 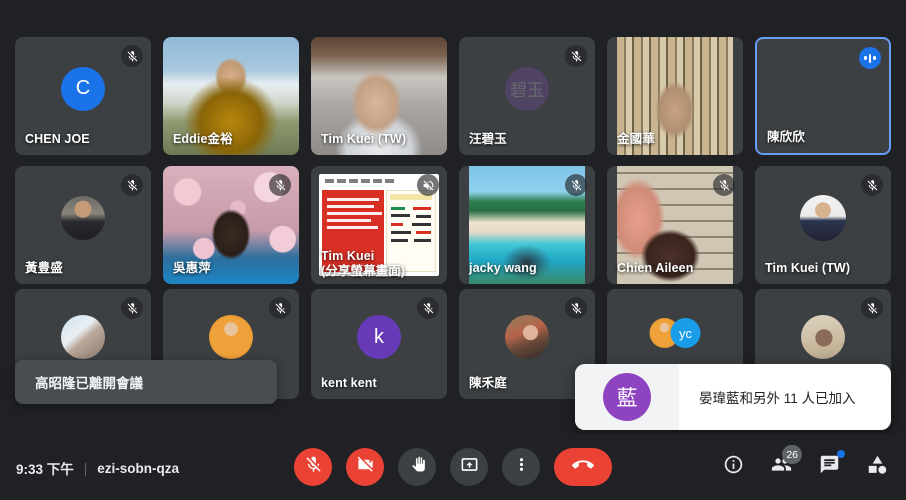 What do you see at coordinates (870, 58) in the screenshot?
I see `speaking-indicator-icon` at bounding box center [870, 58].